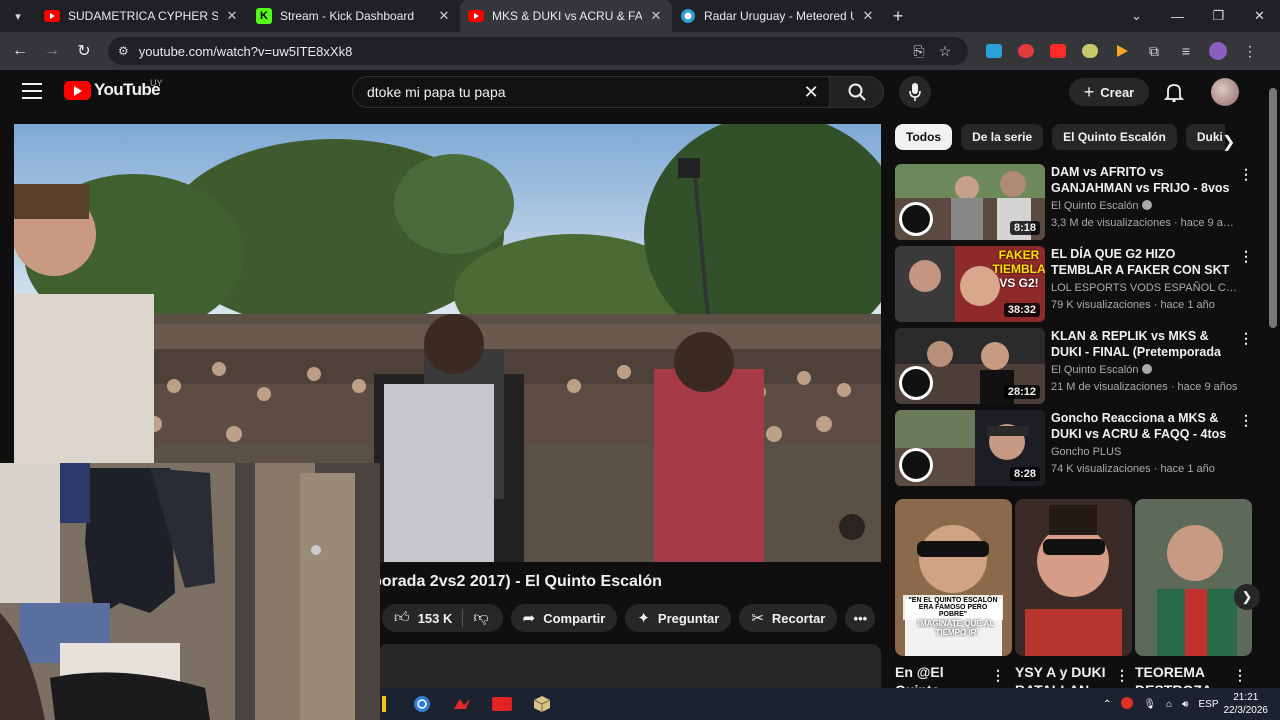 The height and width of the screenshot is (720, 1280). I want to click on back-button: ←, so click(20, 51).